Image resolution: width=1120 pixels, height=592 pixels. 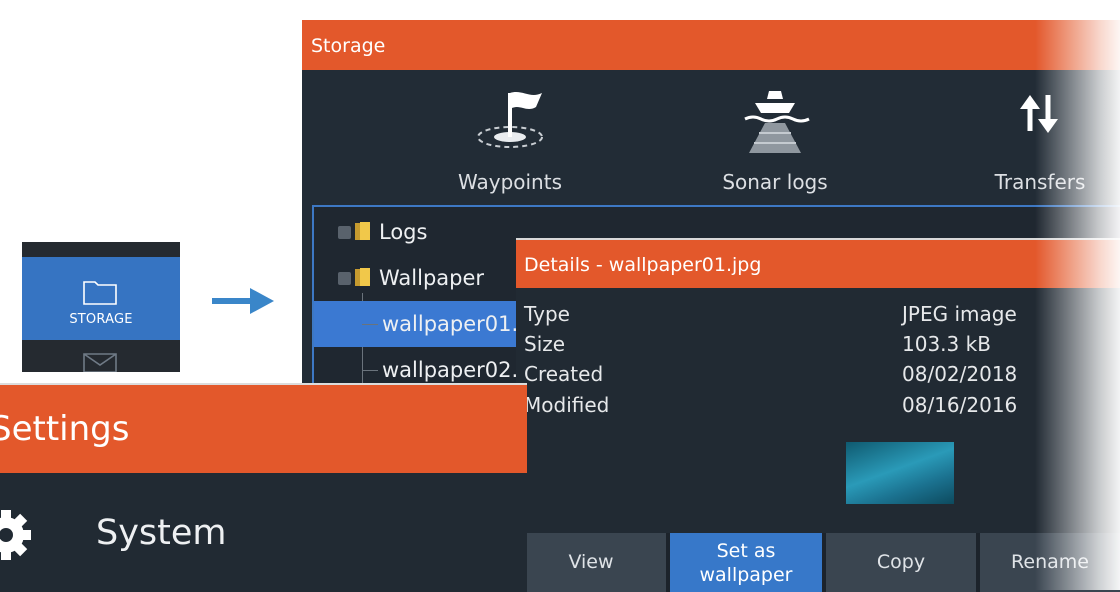 What do you see at coordinates (900, 473) in the screenshot?
I see `wallpaper-preview-image` at bounding box center [900, 473].